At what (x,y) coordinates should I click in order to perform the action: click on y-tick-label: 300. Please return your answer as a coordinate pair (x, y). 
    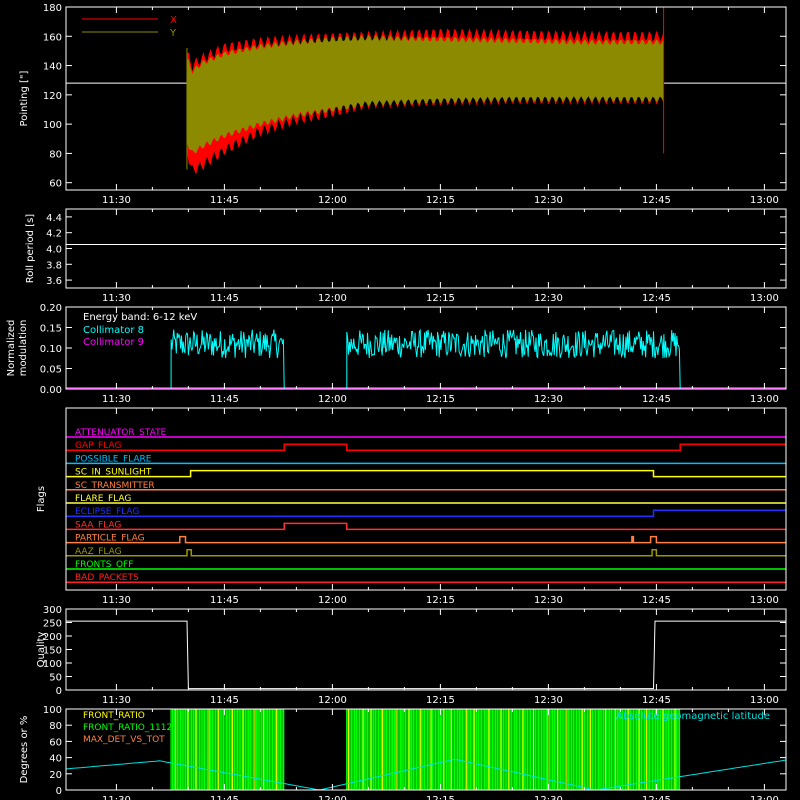
    Looking at the image, I should click on (52, 610).